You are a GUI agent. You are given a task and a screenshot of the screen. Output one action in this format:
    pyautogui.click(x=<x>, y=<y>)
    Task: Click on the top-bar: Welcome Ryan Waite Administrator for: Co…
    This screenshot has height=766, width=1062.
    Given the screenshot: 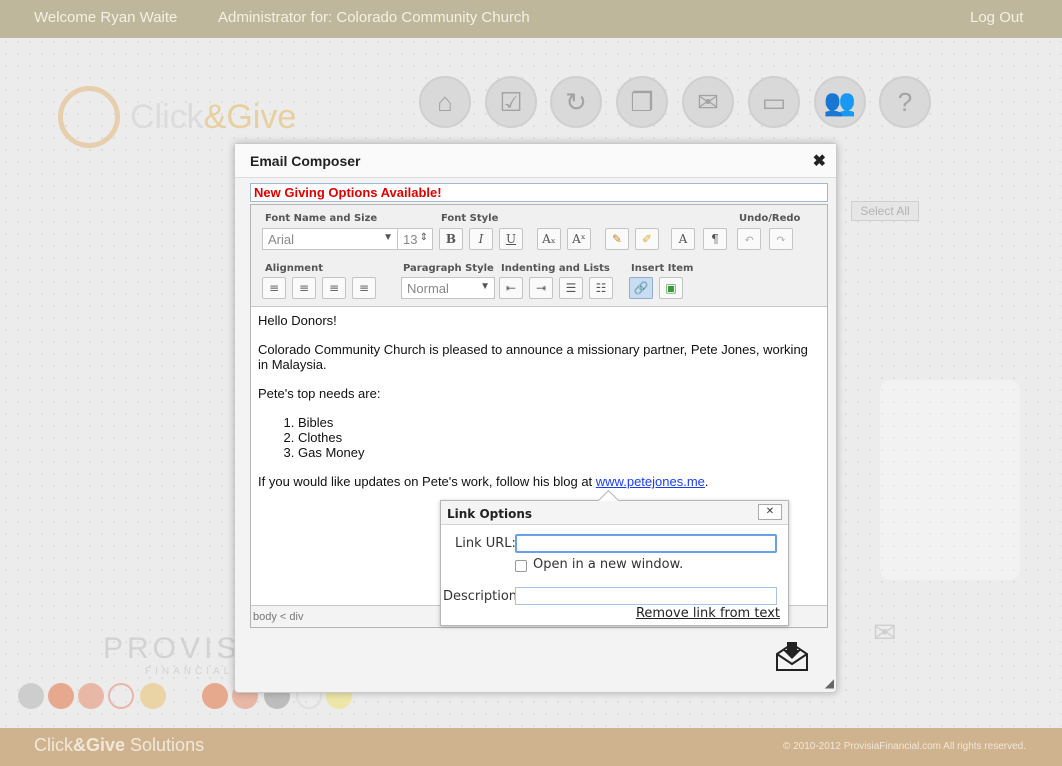 What is the action you would take?
    pyautogui.click(x=531, y=19)
    